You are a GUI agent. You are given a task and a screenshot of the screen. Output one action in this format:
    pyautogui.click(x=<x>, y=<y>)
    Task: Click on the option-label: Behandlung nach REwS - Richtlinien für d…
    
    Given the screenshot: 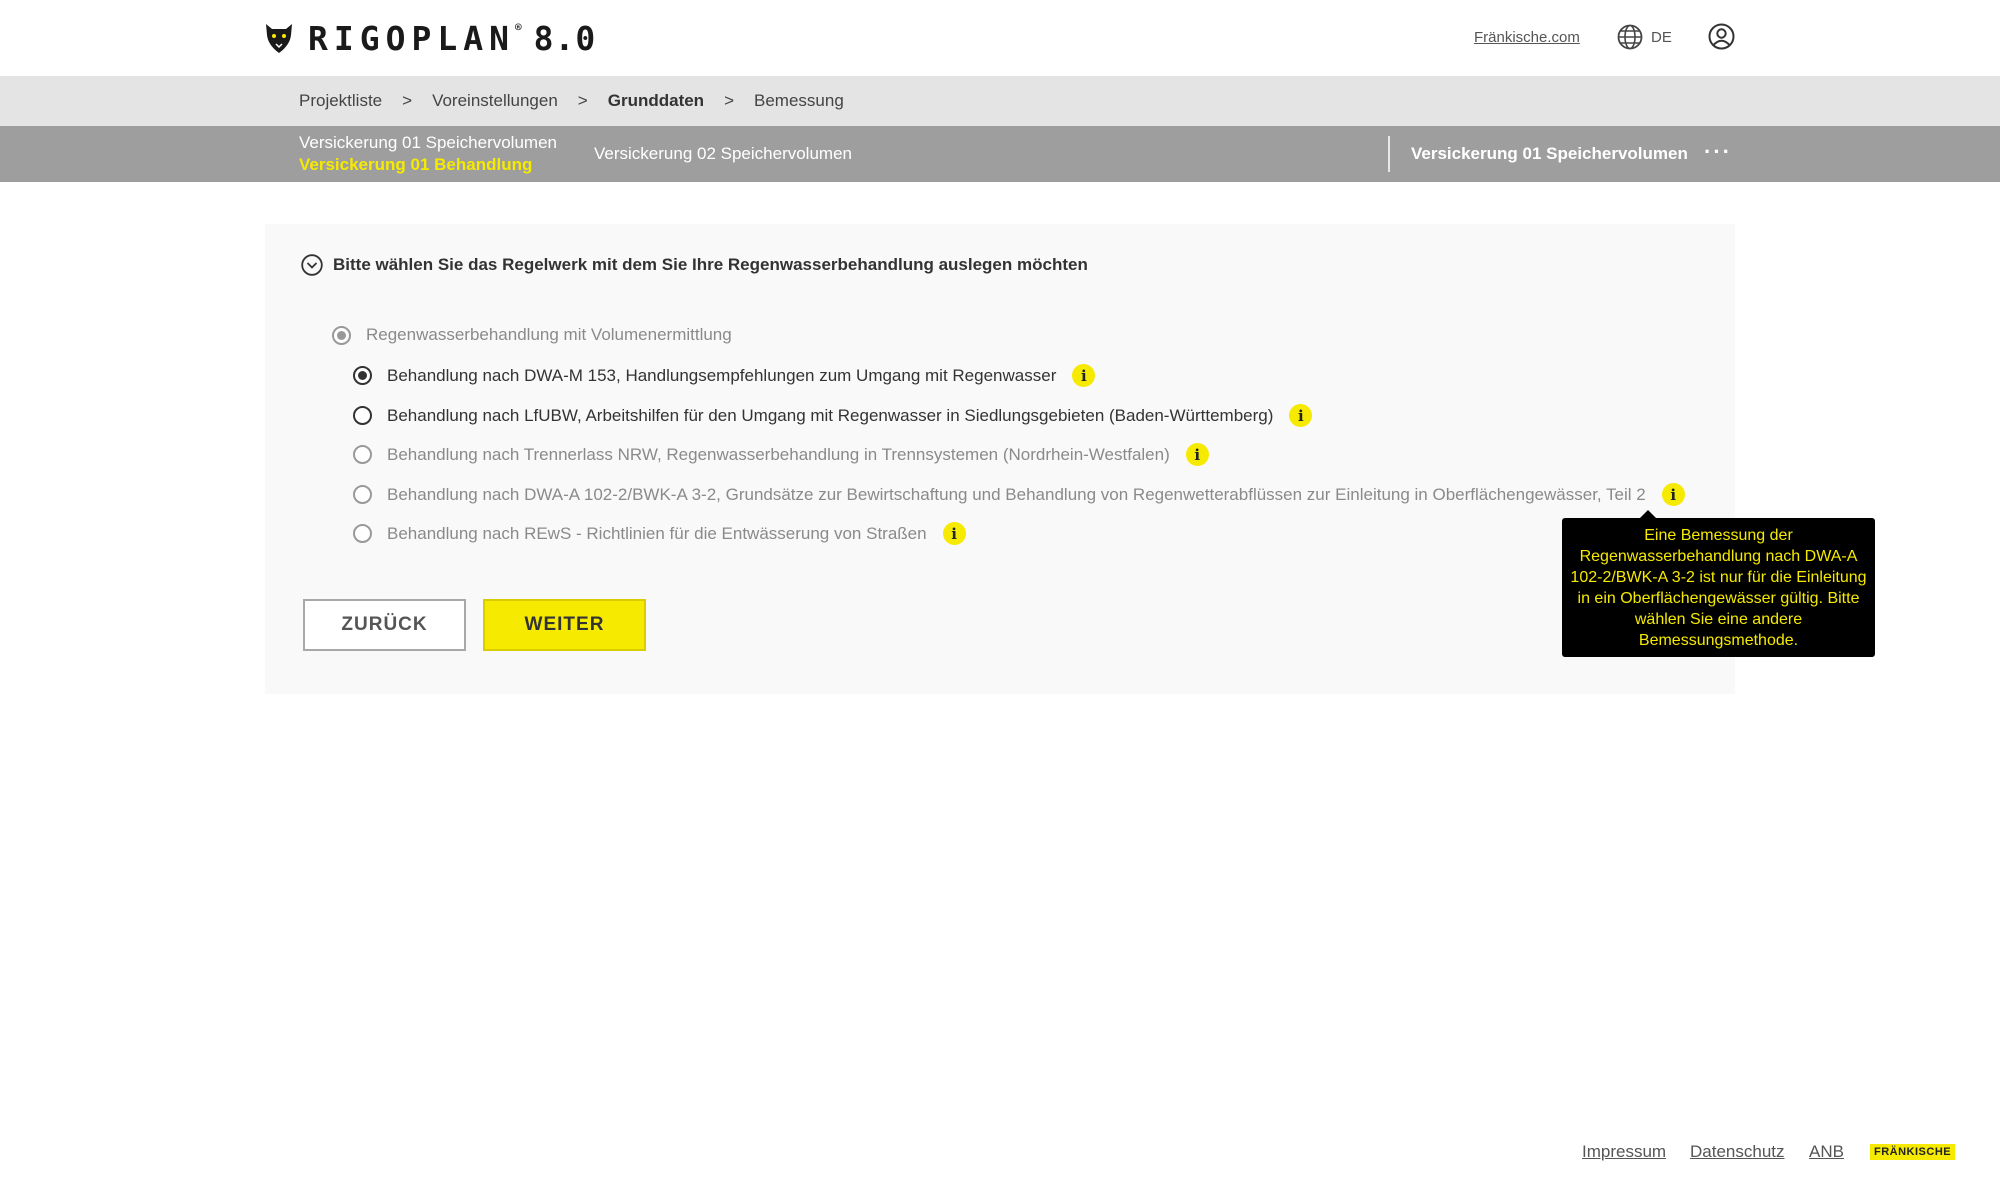 What is the action you would take?
    pyautogui.click(x=657, y=533)
    